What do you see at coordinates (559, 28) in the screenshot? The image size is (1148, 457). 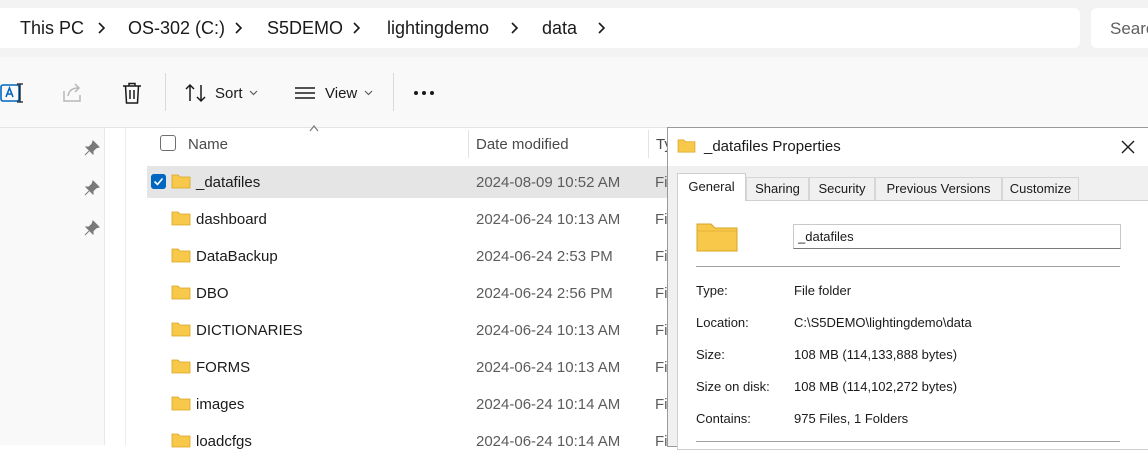 I see `breadcrumb-data: data` at bounding box center [559, 28].